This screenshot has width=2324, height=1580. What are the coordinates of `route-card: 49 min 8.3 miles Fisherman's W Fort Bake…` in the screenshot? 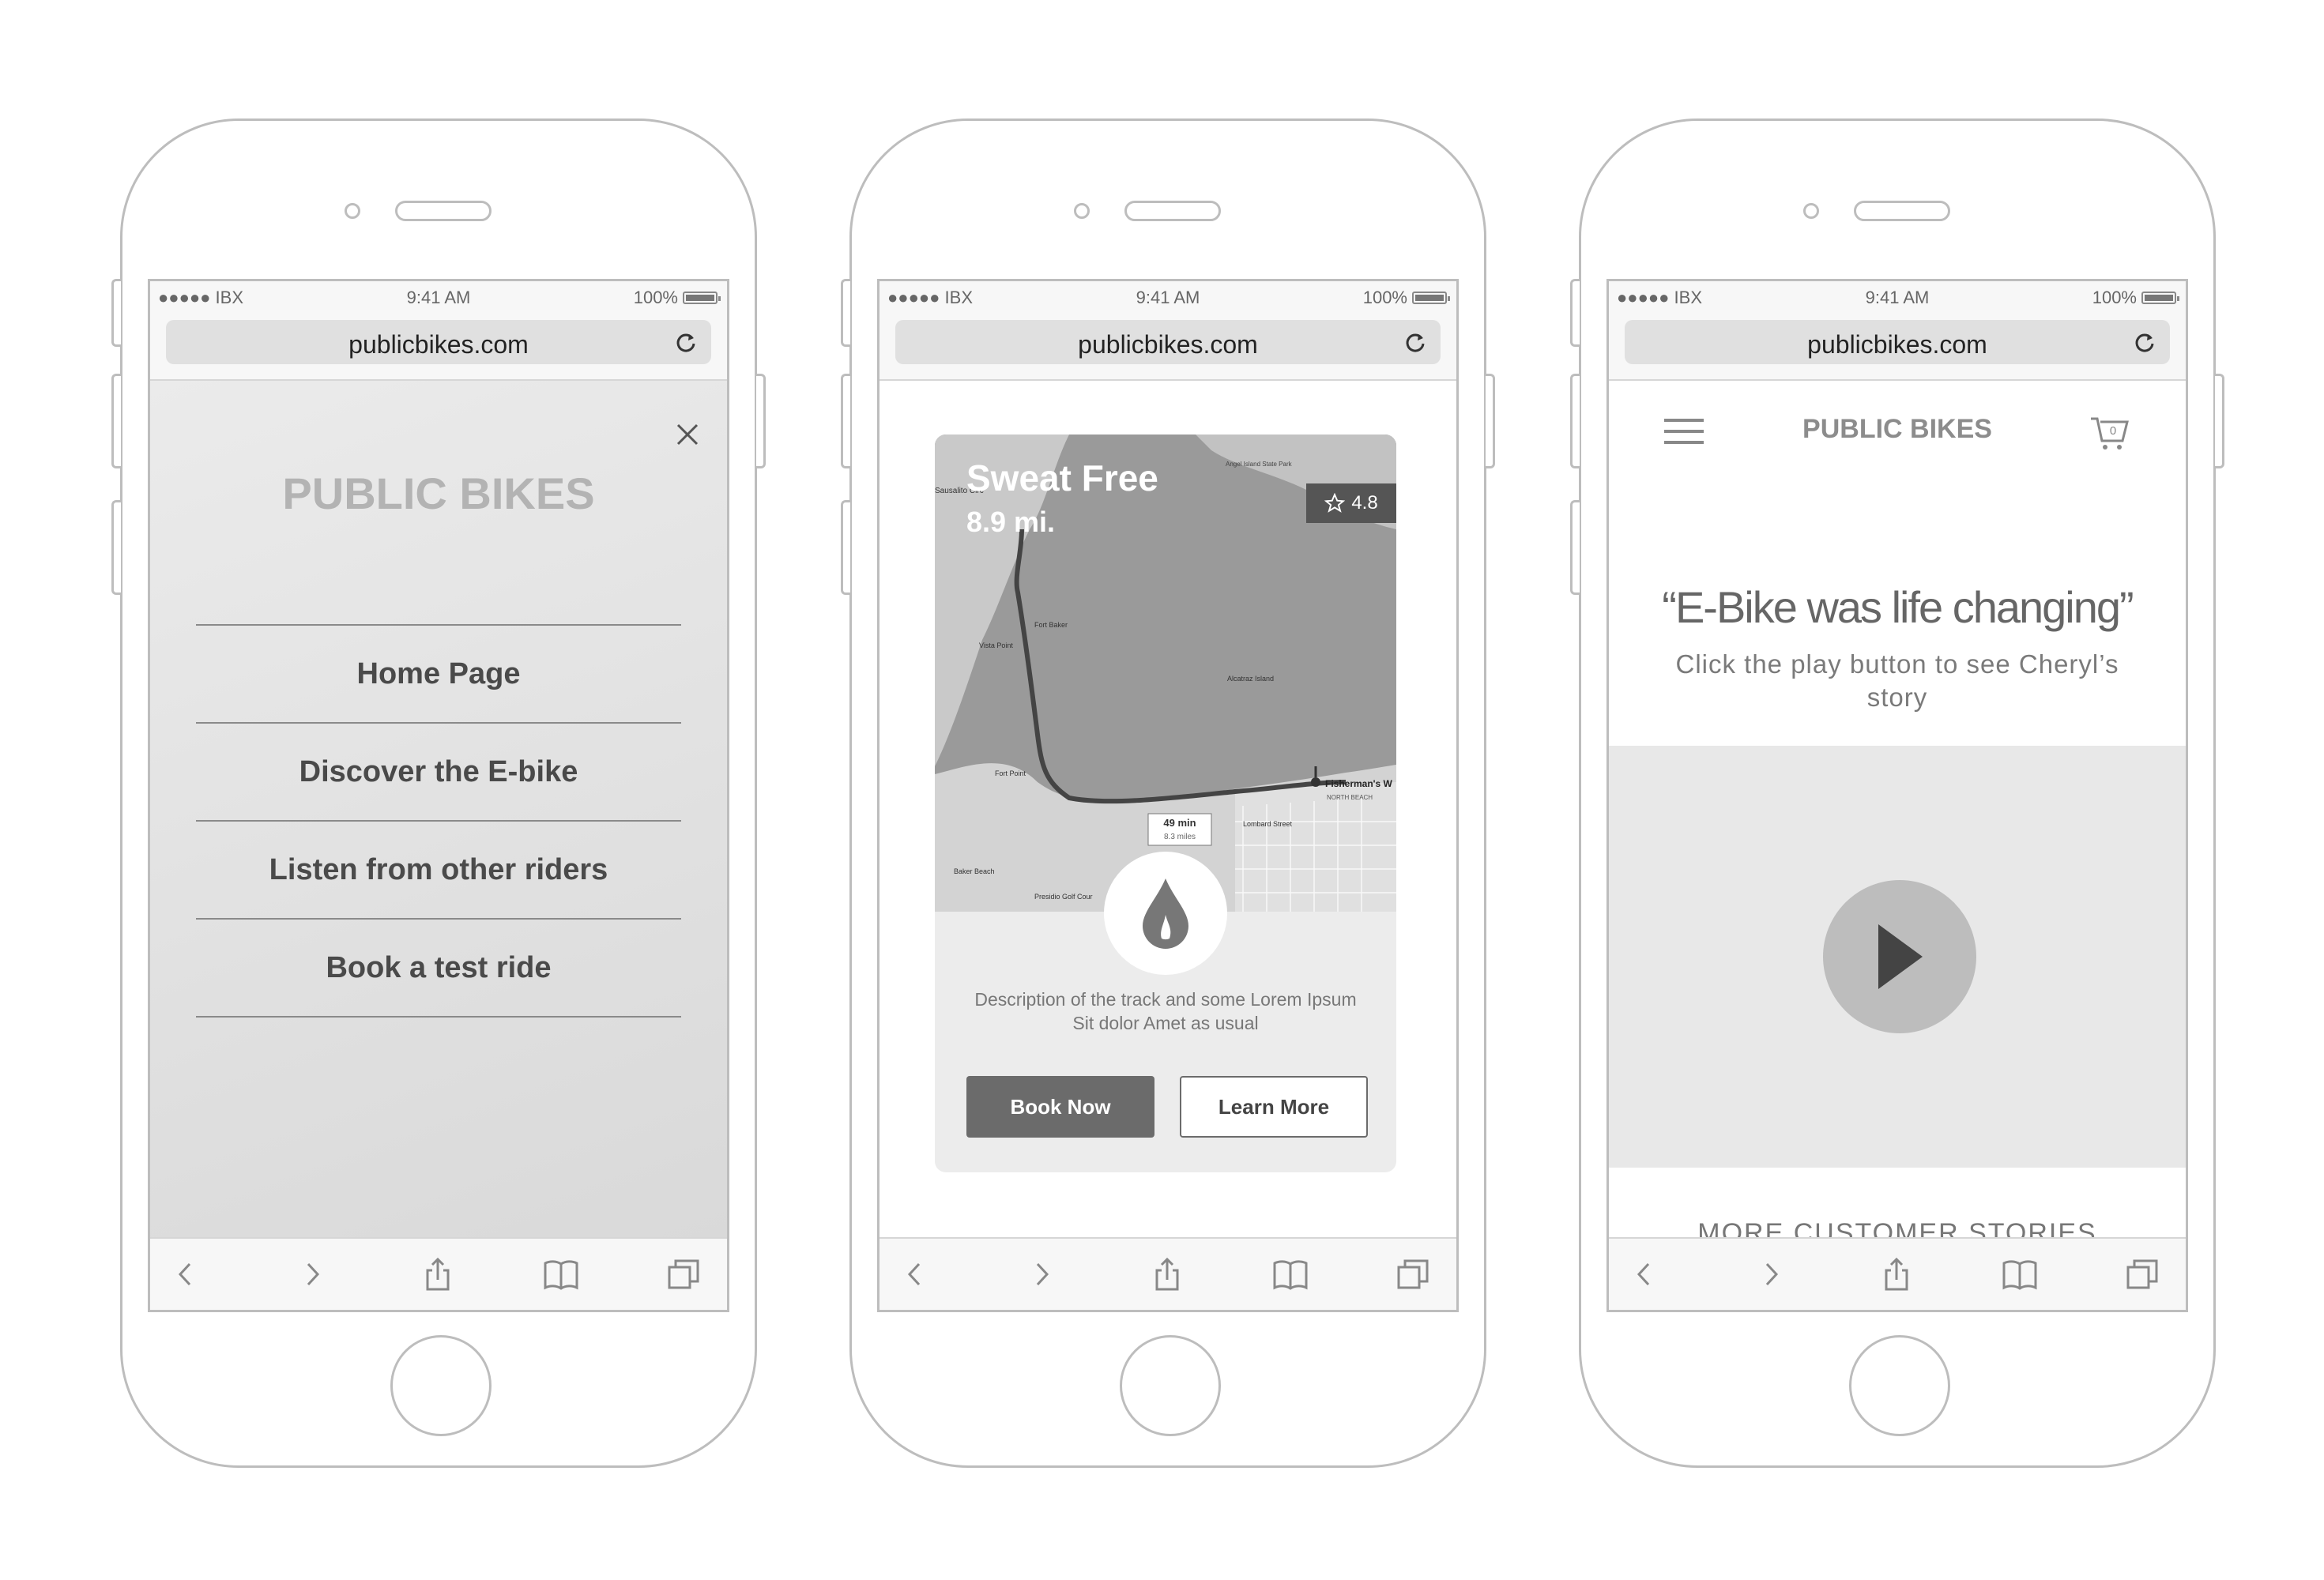 It's located at (1165, 803).